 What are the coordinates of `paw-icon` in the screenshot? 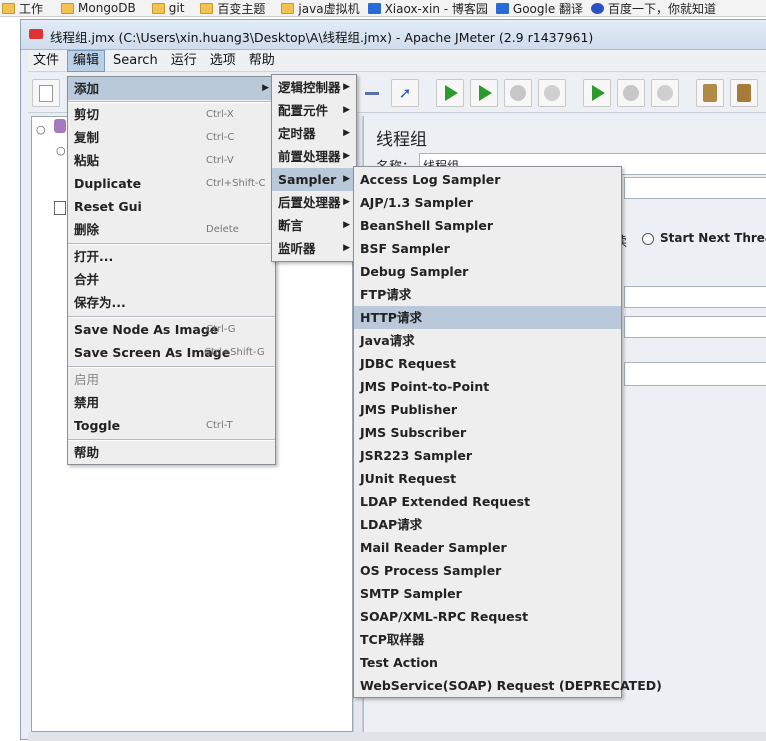 It's located at (598, 8).